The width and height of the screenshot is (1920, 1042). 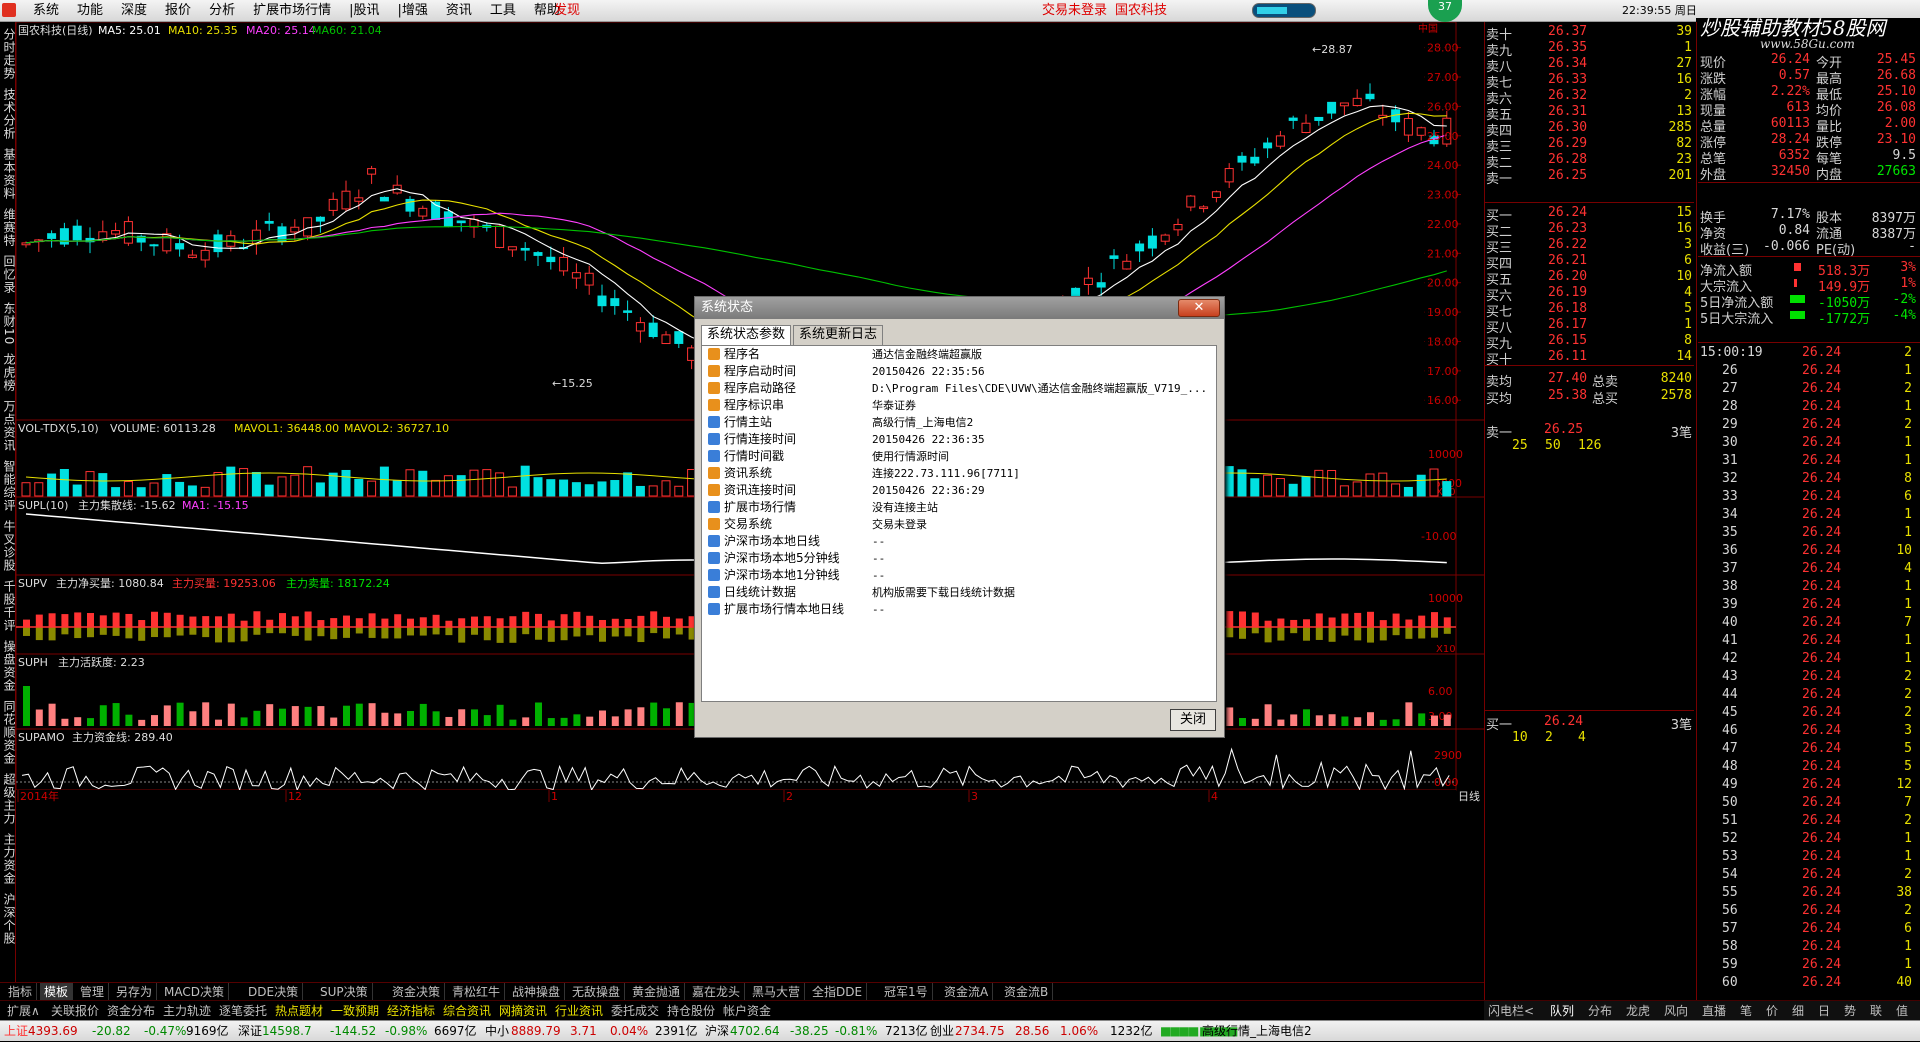 What do you see at coordinates (1199, 308) in the screenshot?
I see `dialog-close-icon: ✕` at bounding box center [1199, 308].